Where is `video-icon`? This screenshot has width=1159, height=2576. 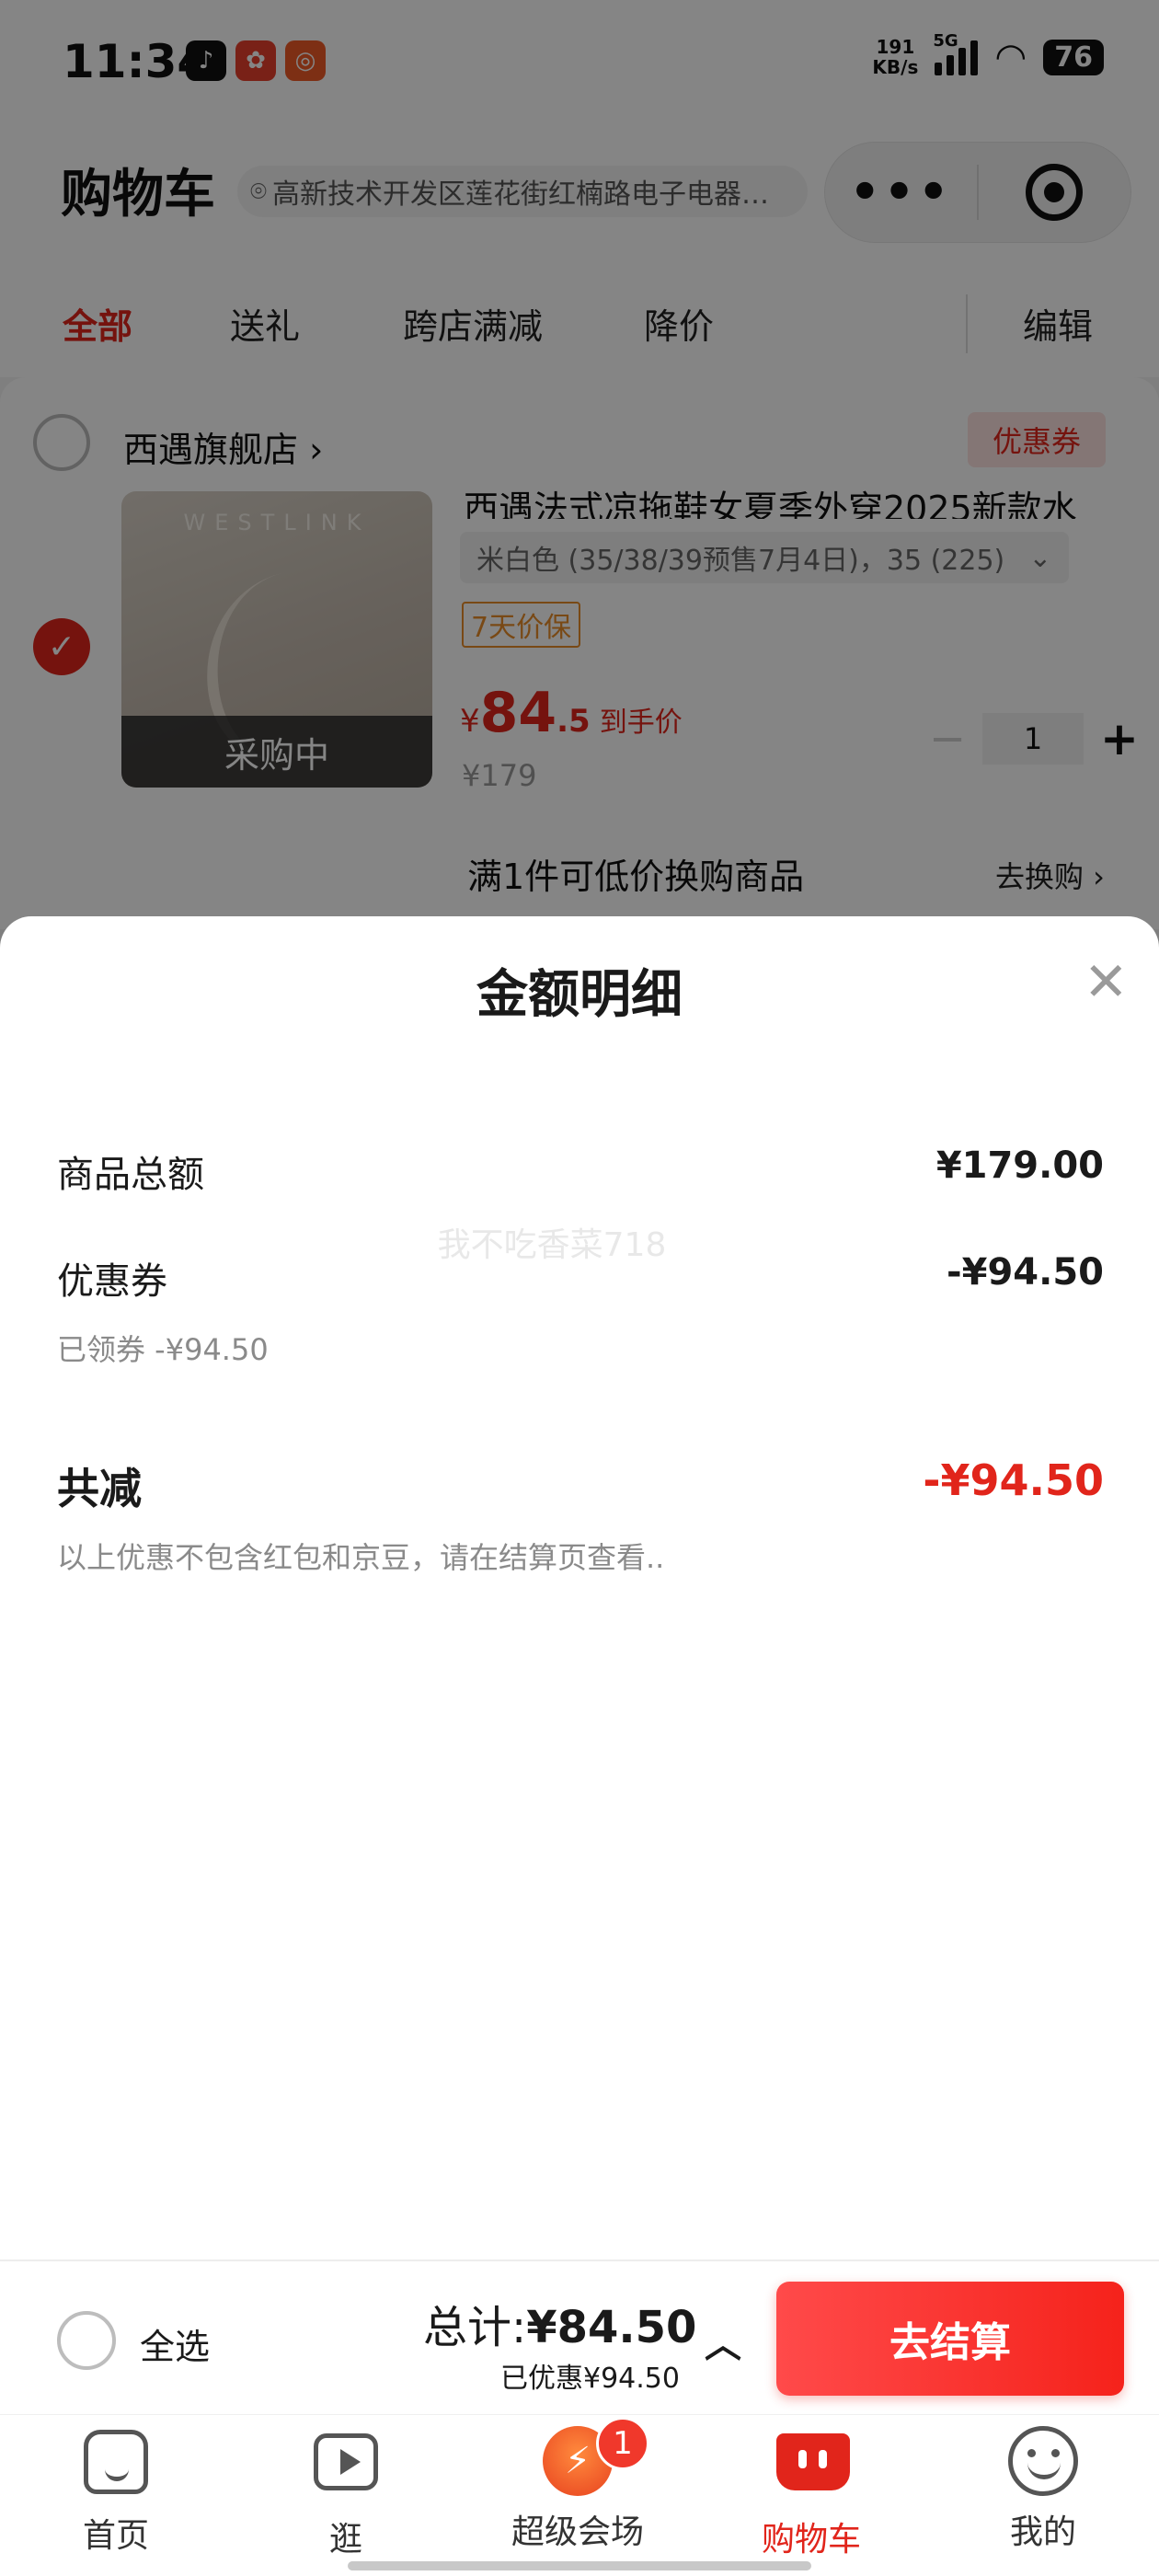
video-icon is located at coordinates (346, 2468).